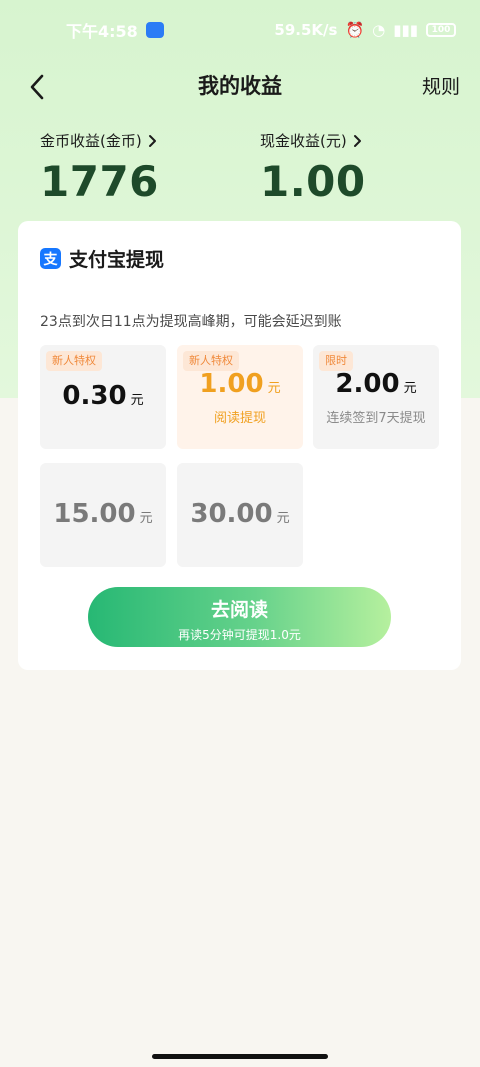 This screenshot has width=480, height=1067. What do you see at coordinates (91, 141) in the screenshot?
I see `coin-earnings-label: 金币收益(金币)` at bounding box center [91, 141].